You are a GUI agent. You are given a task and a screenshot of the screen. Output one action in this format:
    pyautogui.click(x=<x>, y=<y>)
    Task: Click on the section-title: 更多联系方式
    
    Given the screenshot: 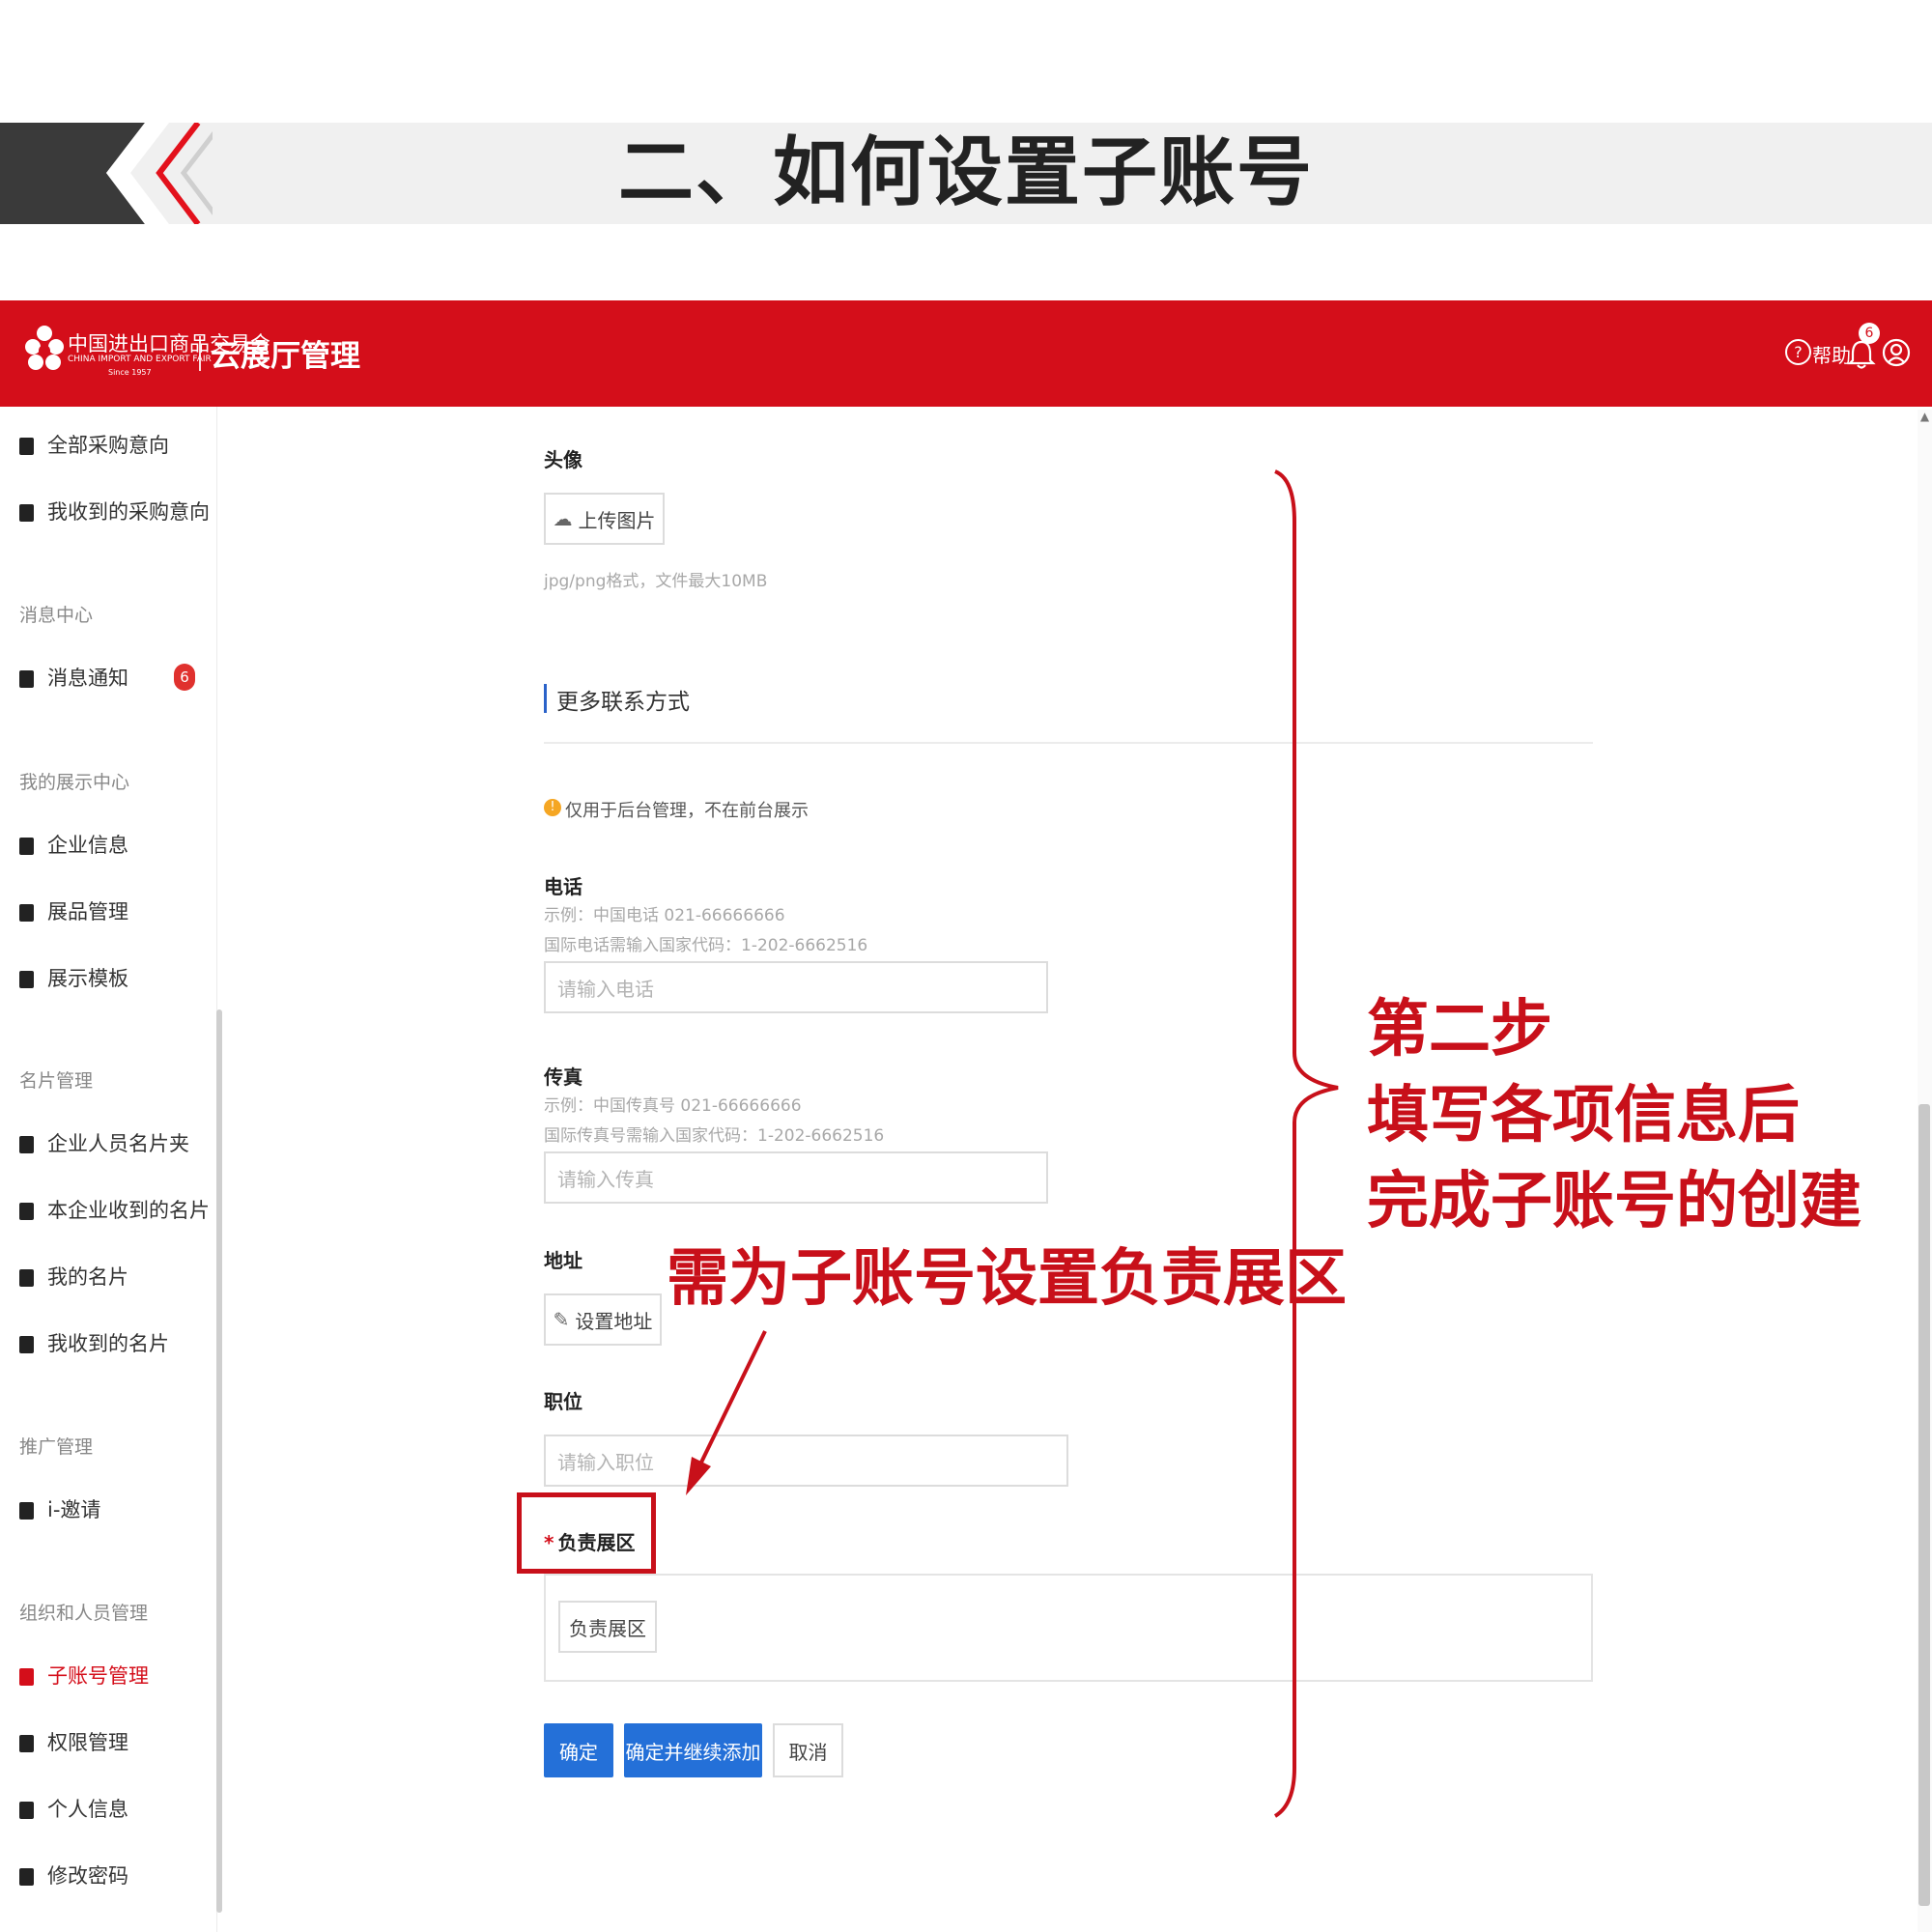 What is the action you would take?
    pyautogui.click(x=623, y=702)
    